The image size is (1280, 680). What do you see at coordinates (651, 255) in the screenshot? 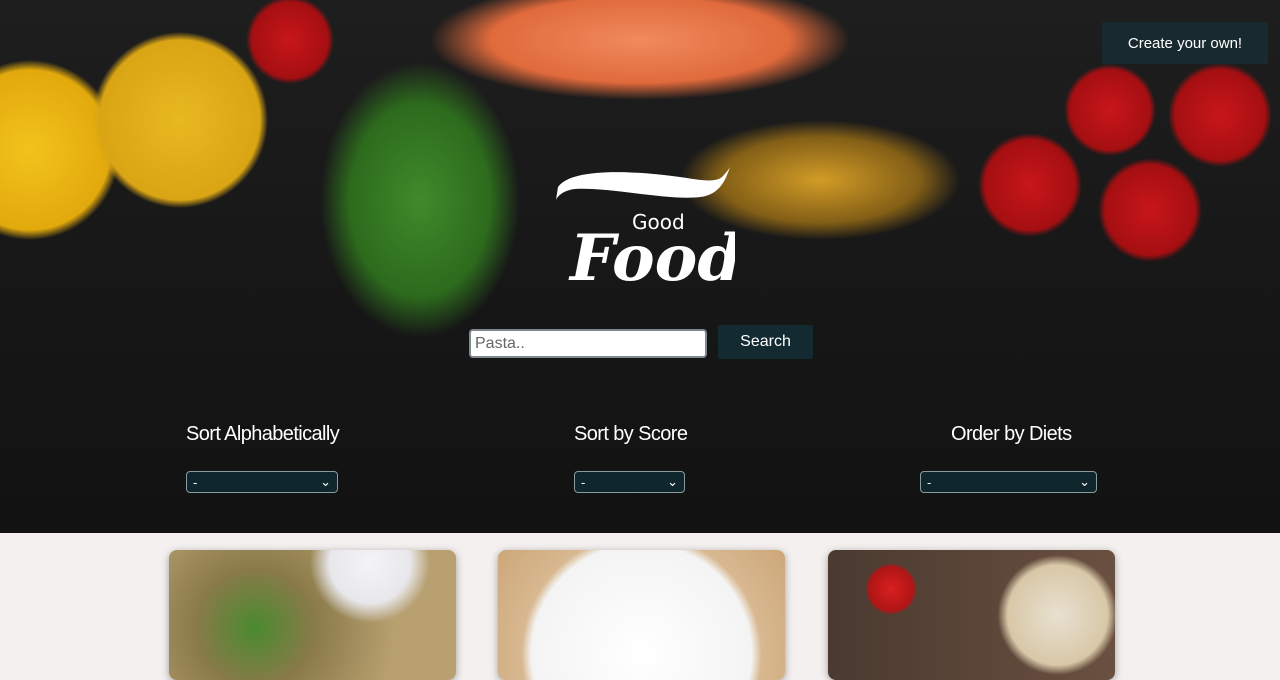
I see `svg-text: Food` at bounding box center [651, 255].